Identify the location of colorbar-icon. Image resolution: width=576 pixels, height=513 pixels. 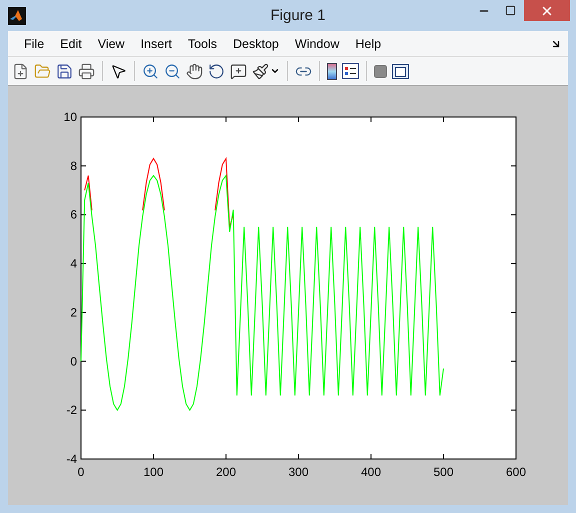
(332, 71).